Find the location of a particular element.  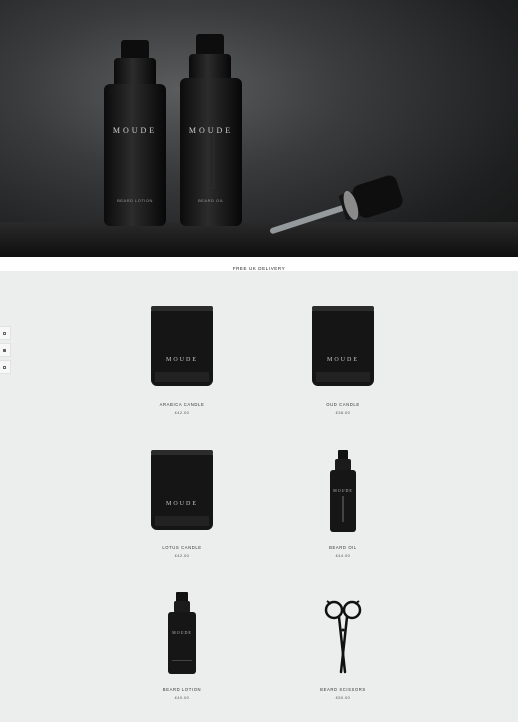

single-view-button is located at coordinates (5, 367).